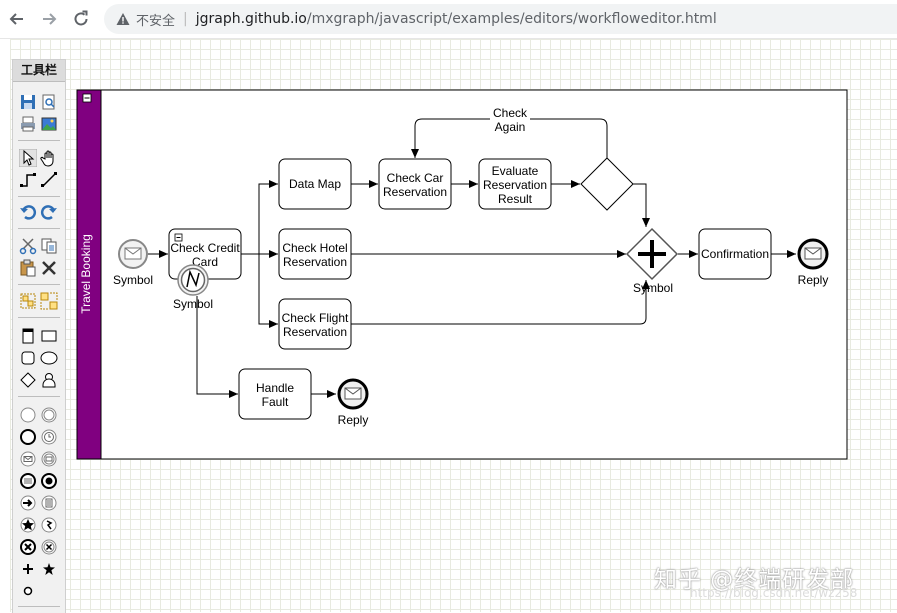 Image resolution: width=897 pixels, height=613 pixels. Describe the element at coordinates (315, 332) in the screenshot. I see `check-flight-line-2: Reservation` at that location.